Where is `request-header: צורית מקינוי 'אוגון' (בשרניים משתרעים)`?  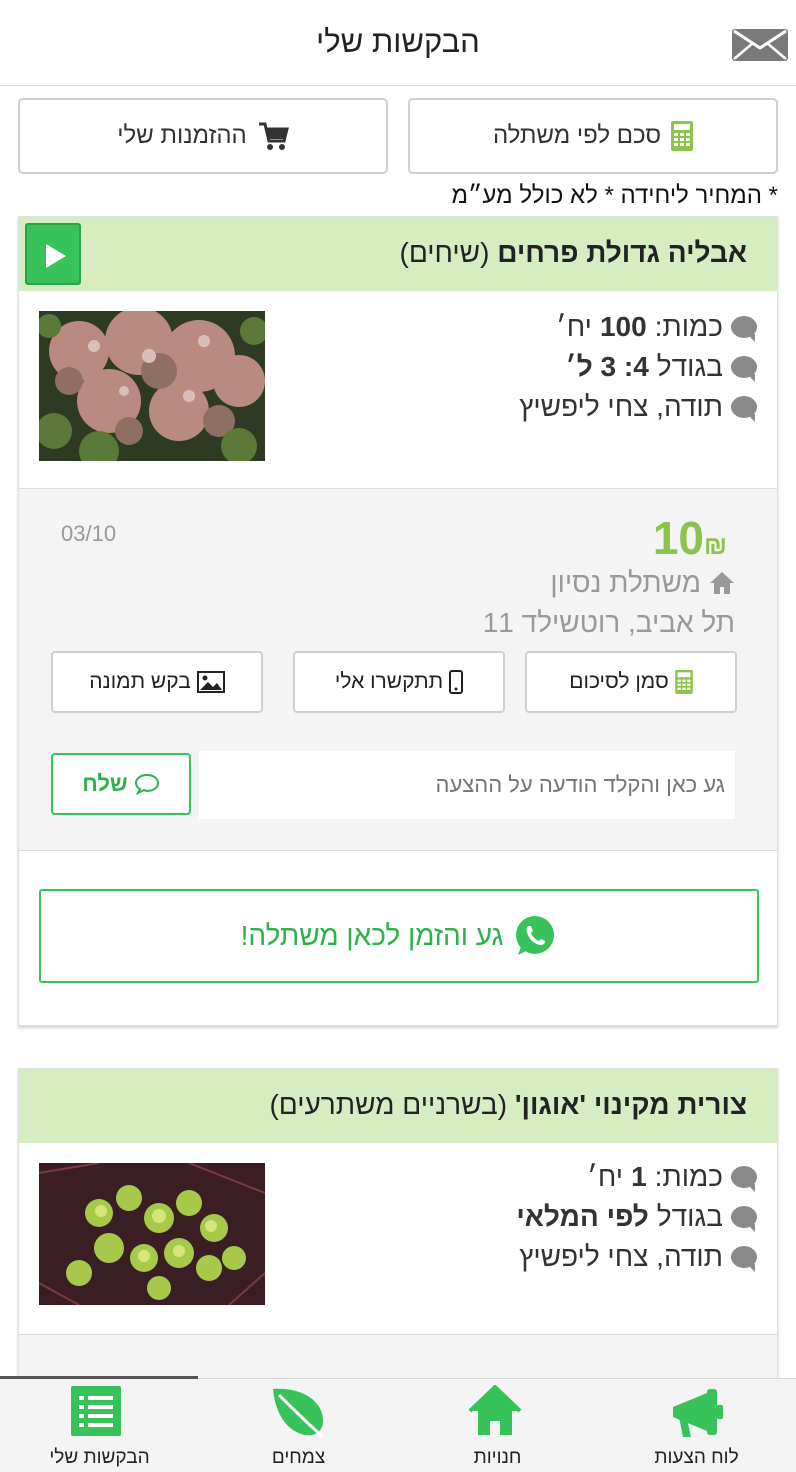 request-header: צורית מקינוי 'אוגון' (בשרניים משתרעים) is located at coordinates (398, 1106).